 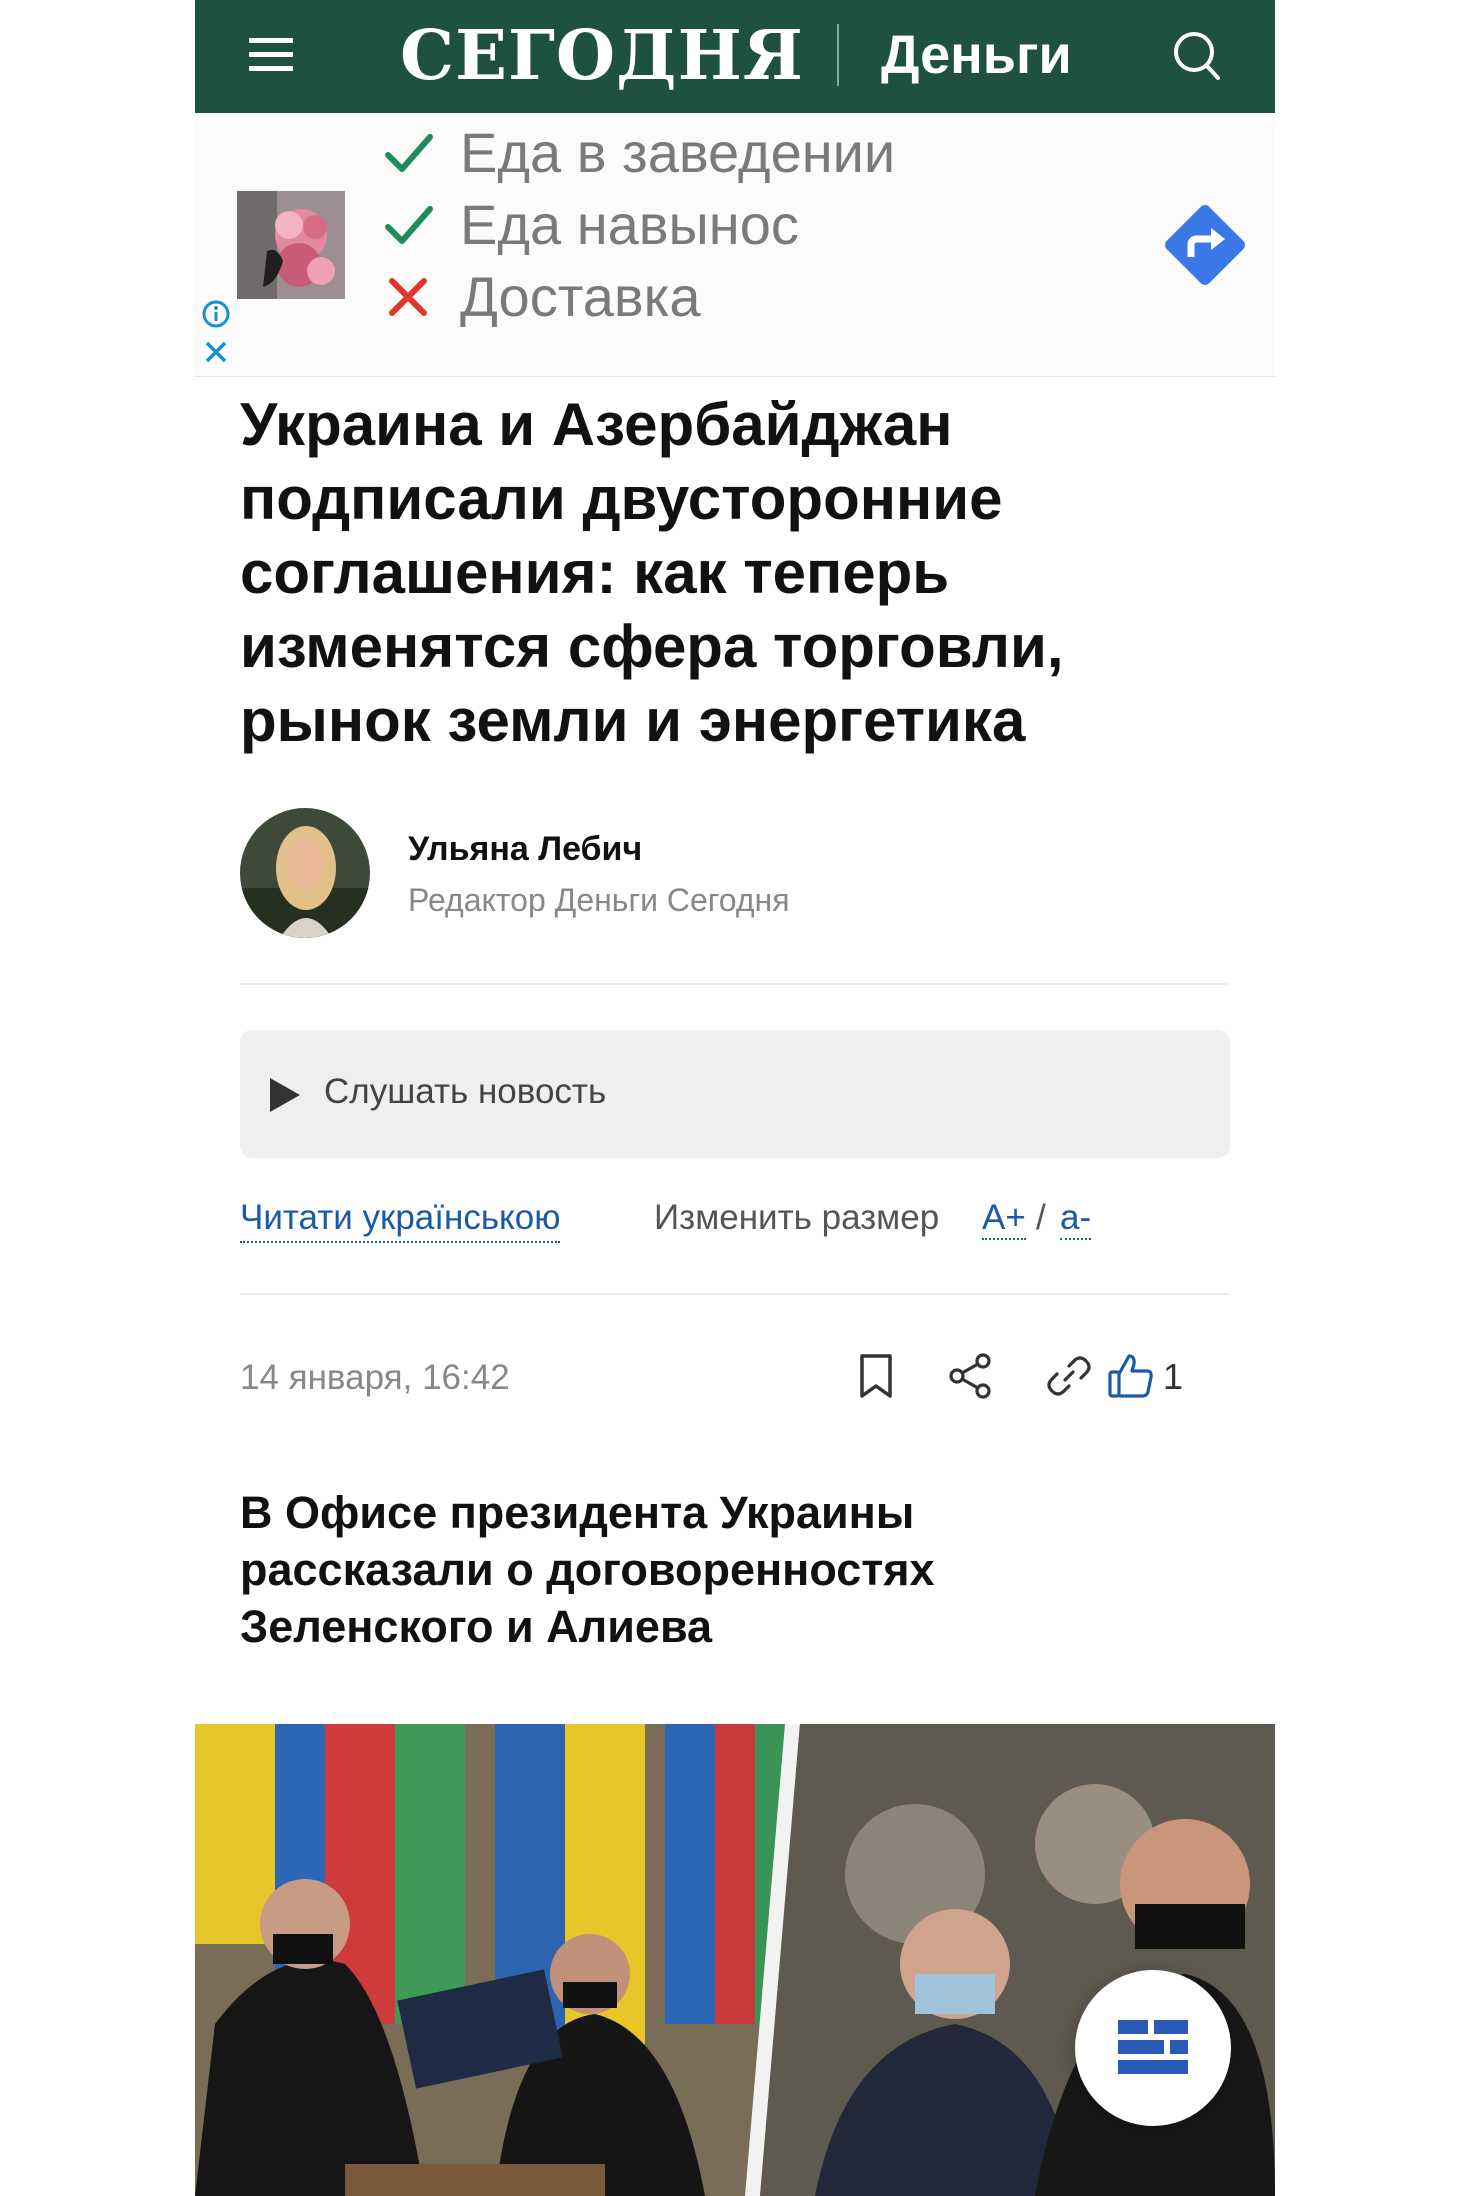 What do you see at coordinates (400, 1220) in the screenshot?
I see `read-ukrainian-link: Читати українською` at bounding box center [400, 1220].